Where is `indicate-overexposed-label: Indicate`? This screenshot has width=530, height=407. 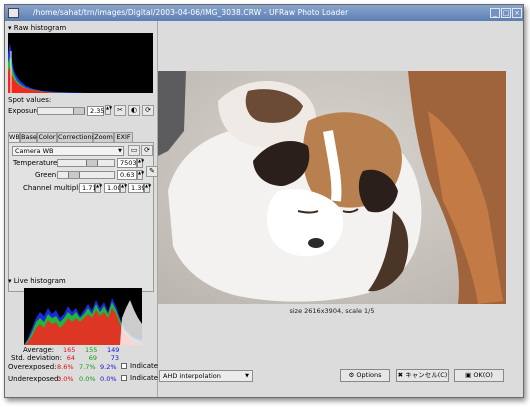
indicate-overexposed-label: Indicate is located at coordinates (144, 366).